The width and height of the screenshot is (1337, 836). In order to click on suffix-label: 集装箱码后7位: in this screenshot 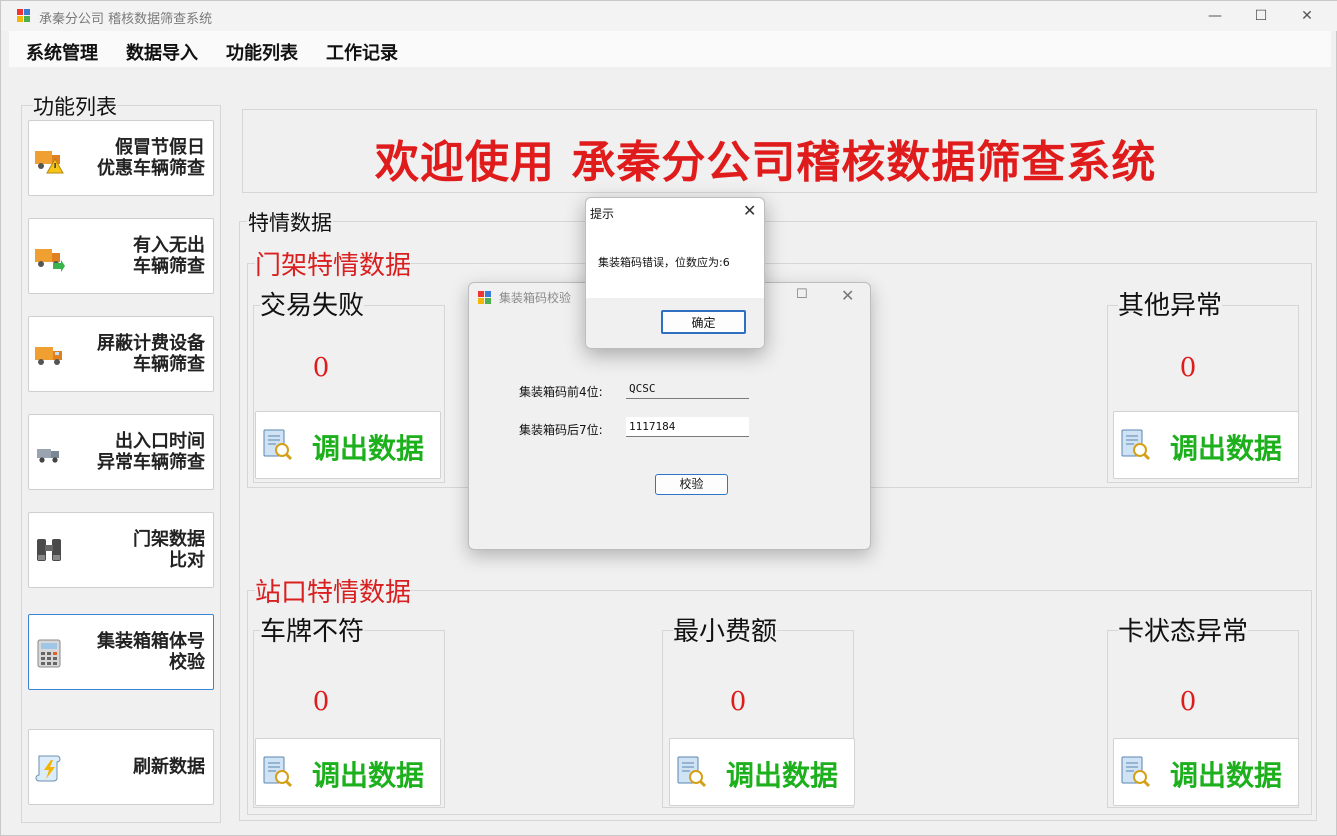, I will do `click(561, 430)`.